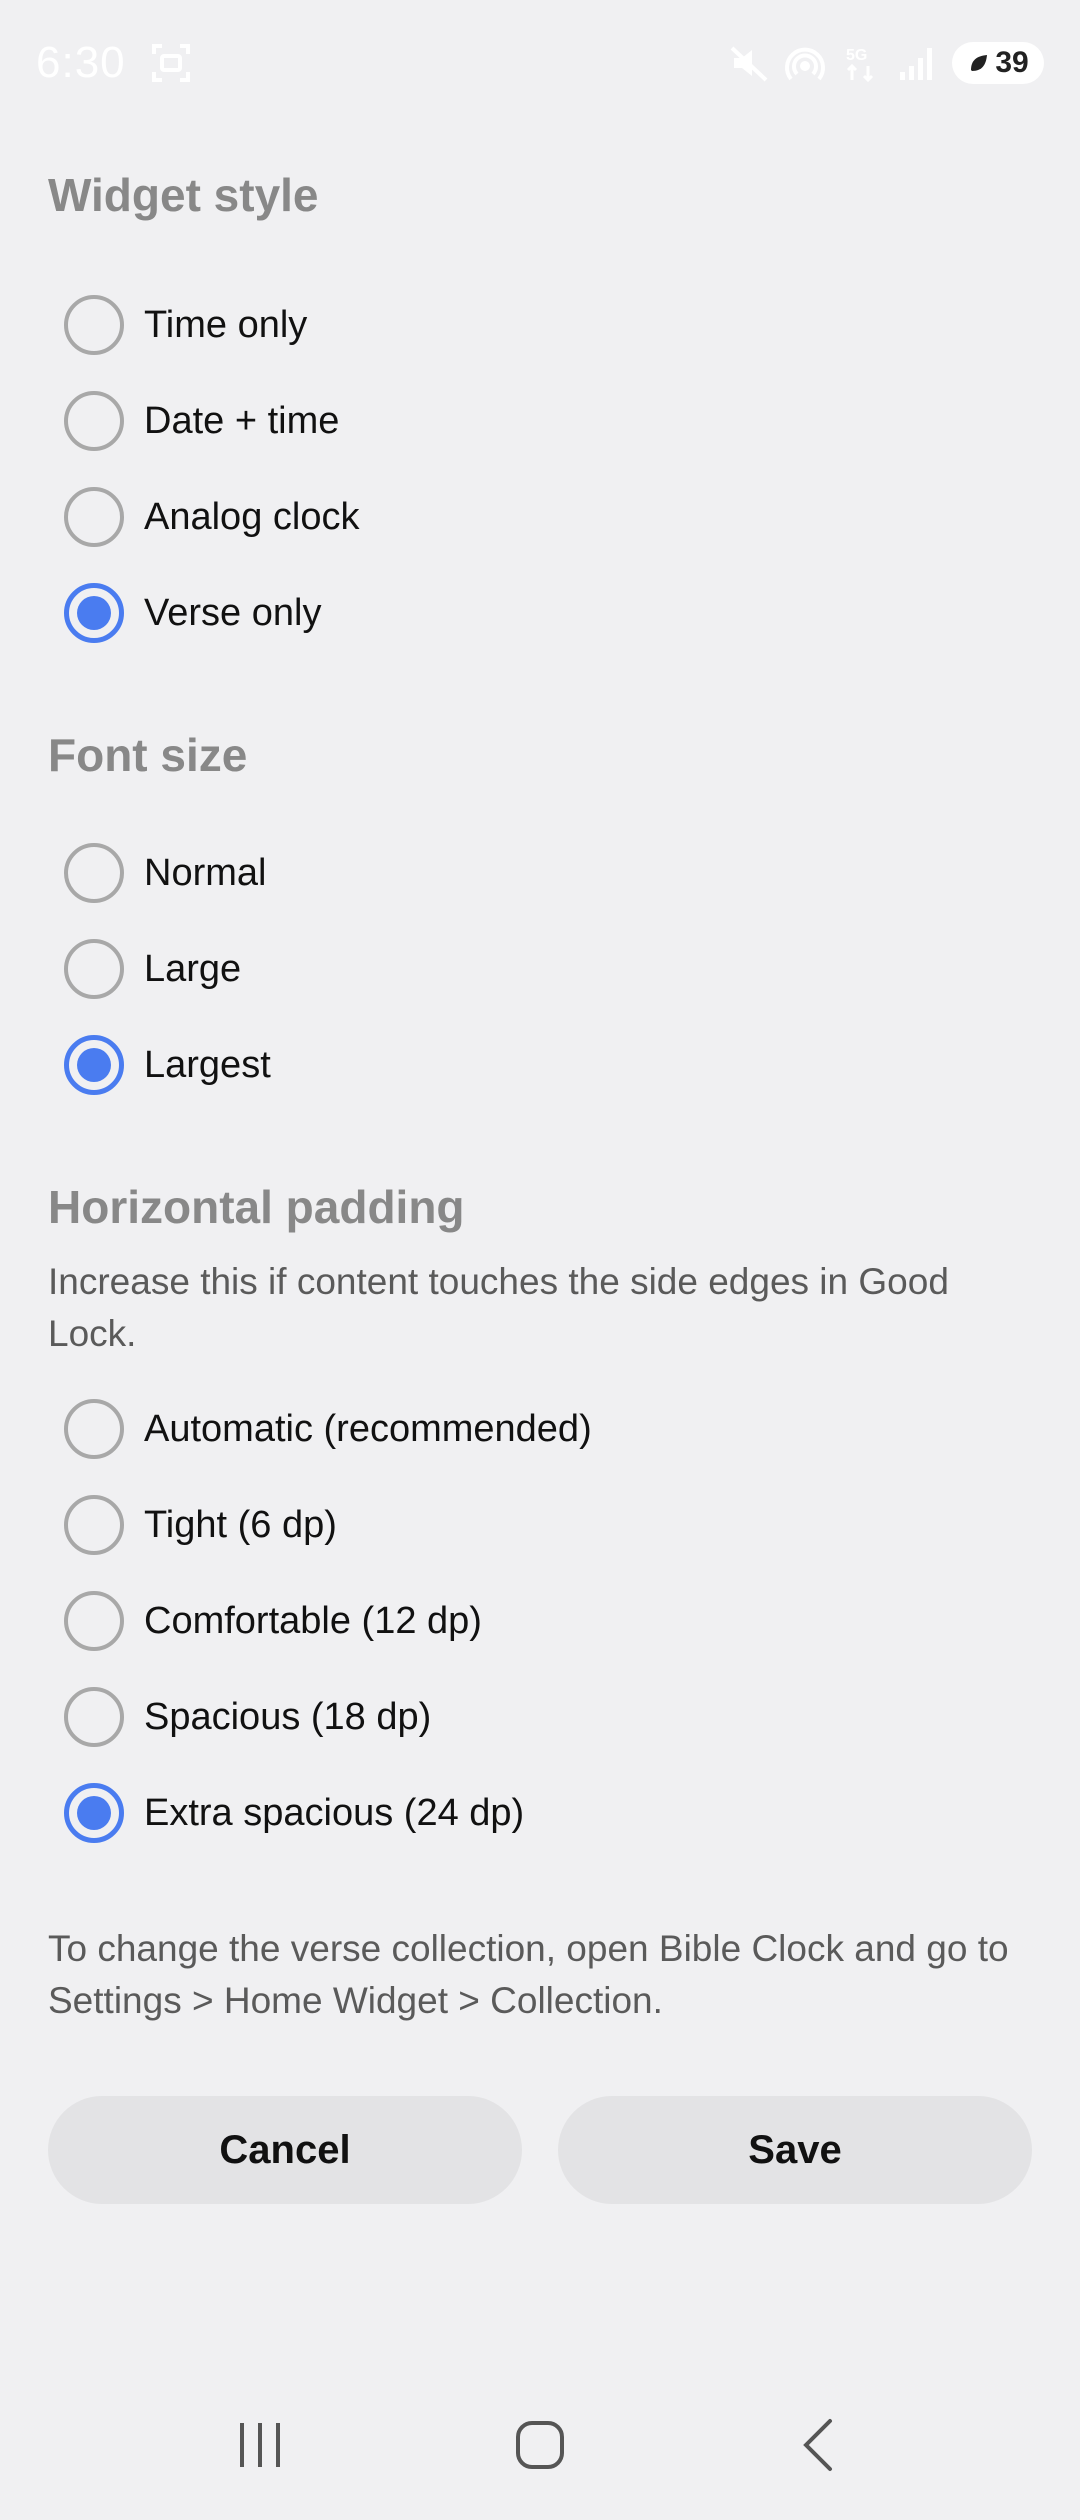 Image resolution: width=1080 pixels, height=2520 pixels. I want to click on screenshot-icon, so click(171, 63).